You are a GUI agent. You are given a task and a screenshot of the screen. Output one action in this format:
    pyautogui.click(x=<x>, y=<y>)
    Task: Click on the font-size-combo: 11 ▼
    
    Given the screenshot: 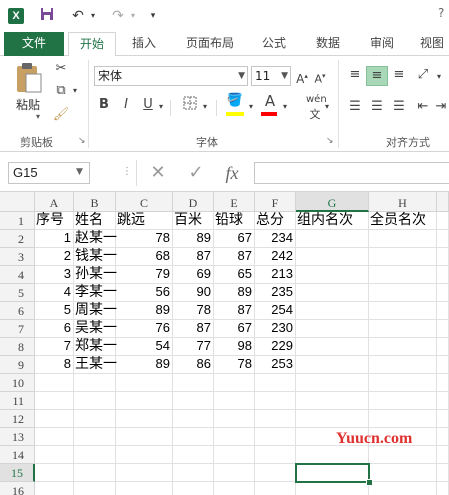 What is the action you would take?
    pyautogui.click(x=271, y=76)
    